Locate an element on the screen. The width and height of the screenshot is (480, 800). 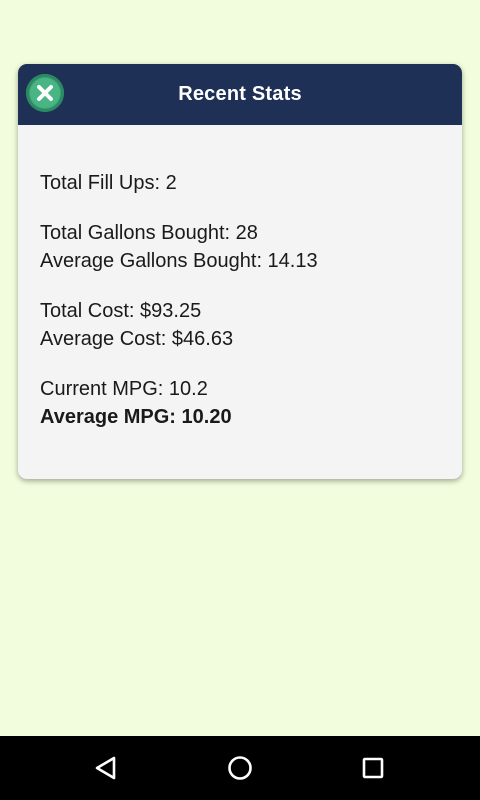
back-triangle-icon is located at coordinates (105, 768).